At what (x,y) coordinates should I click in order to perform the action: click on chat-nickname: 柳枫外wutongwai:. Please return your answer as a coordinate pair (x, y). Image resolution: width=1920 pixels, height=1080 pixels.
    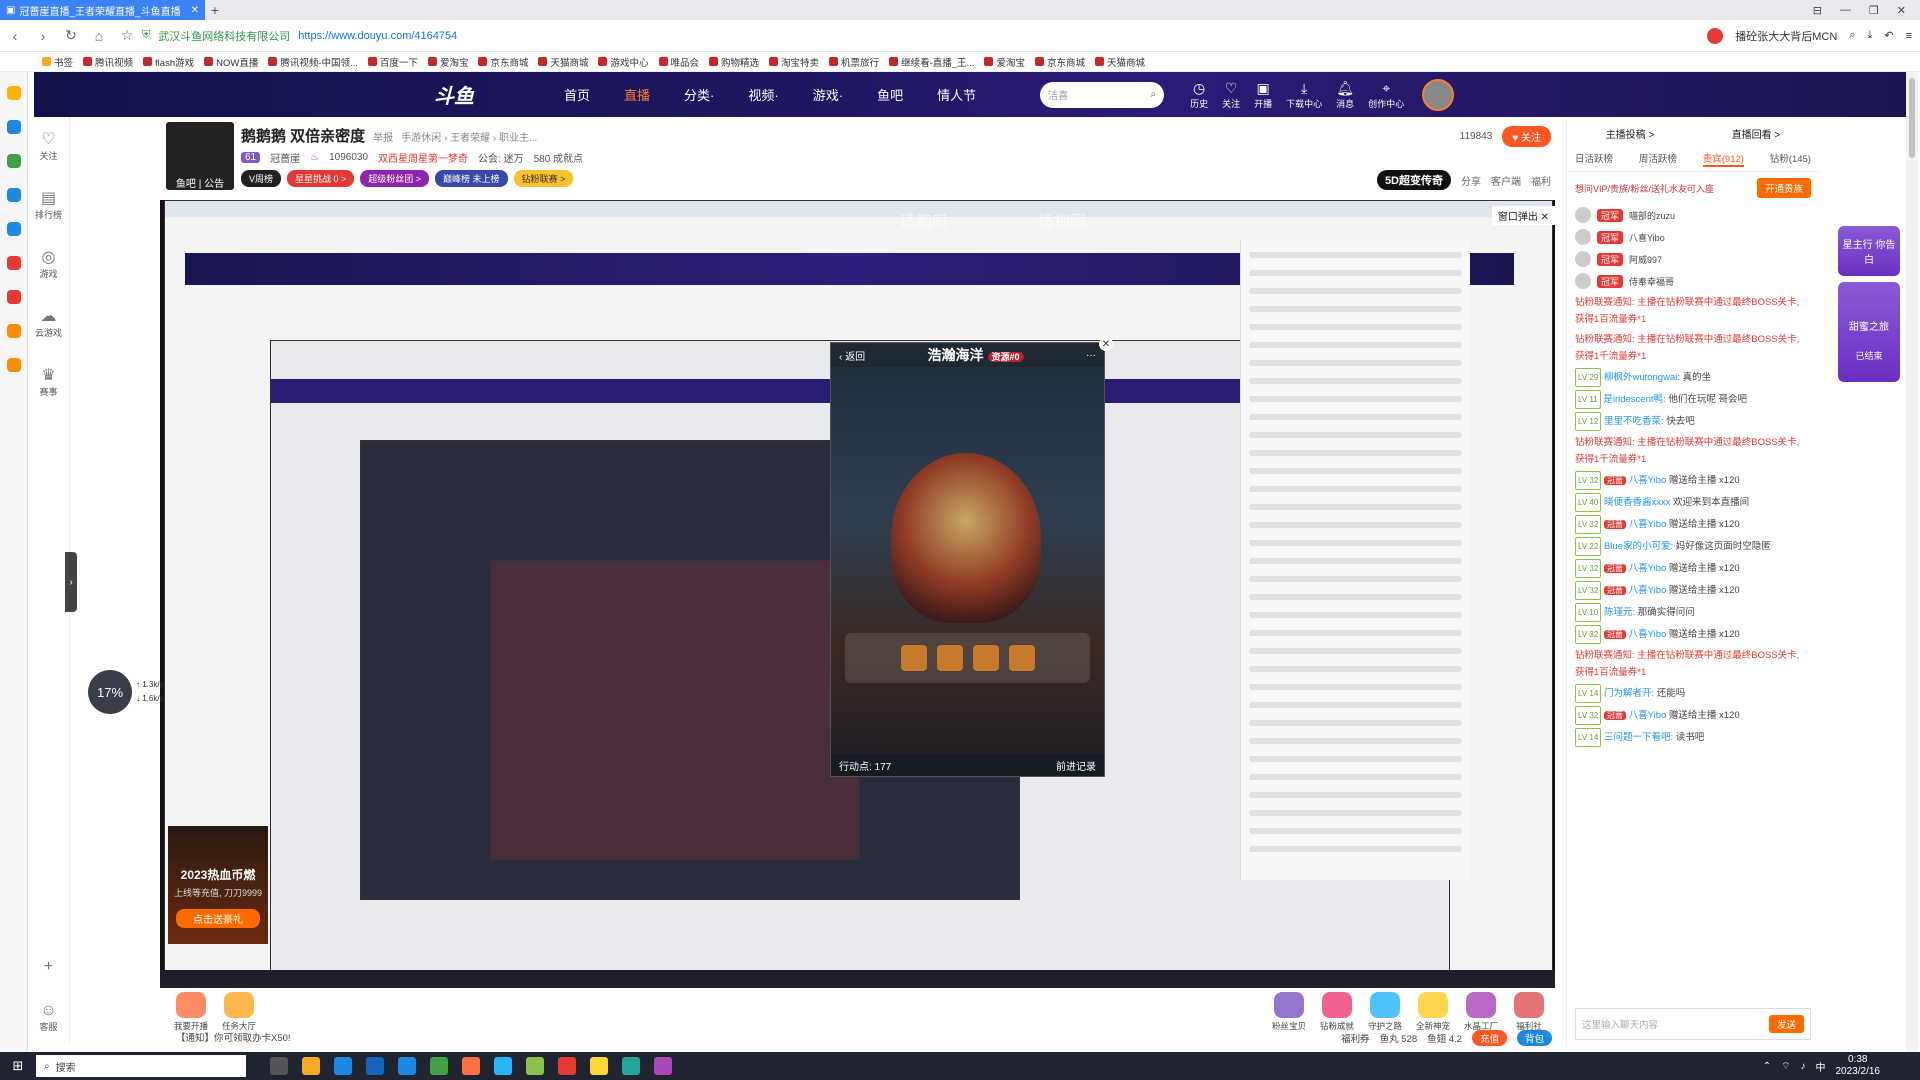
    Looking at the image, I should click on (1642, 377).